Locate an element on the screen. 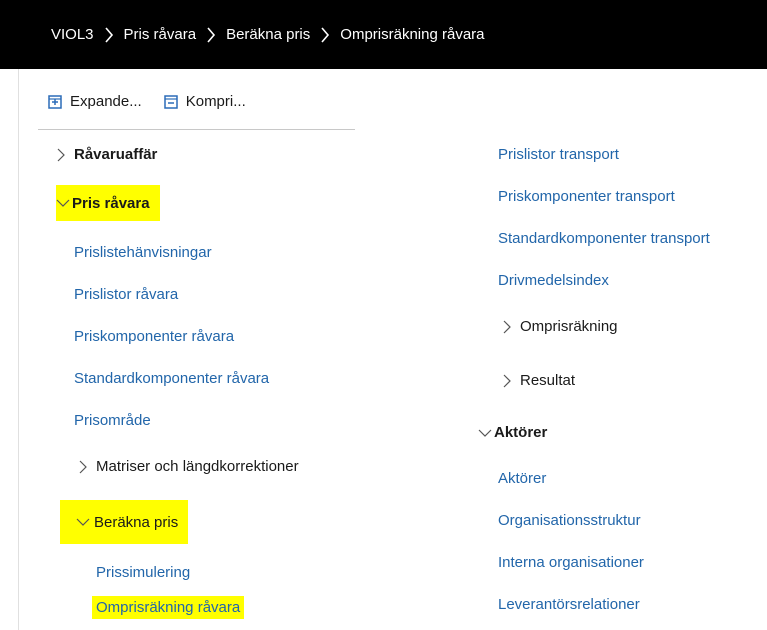  link-standardkomponenter-transport: Standardkomponenter transport is located at coordinates (604, 238).